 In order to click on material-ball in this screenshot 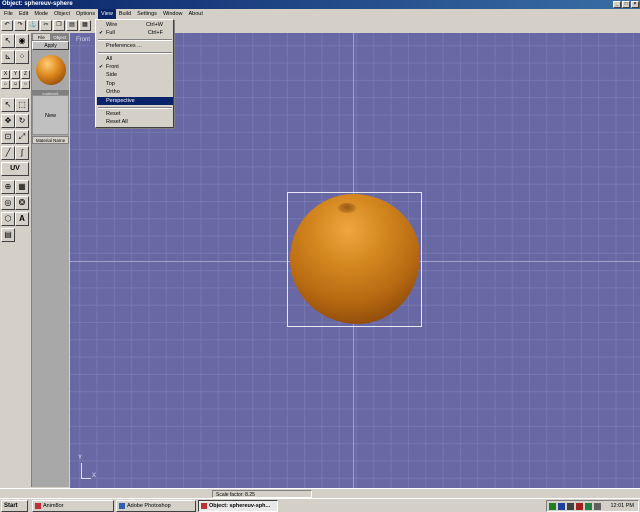, I will do `click(51, 70)`.